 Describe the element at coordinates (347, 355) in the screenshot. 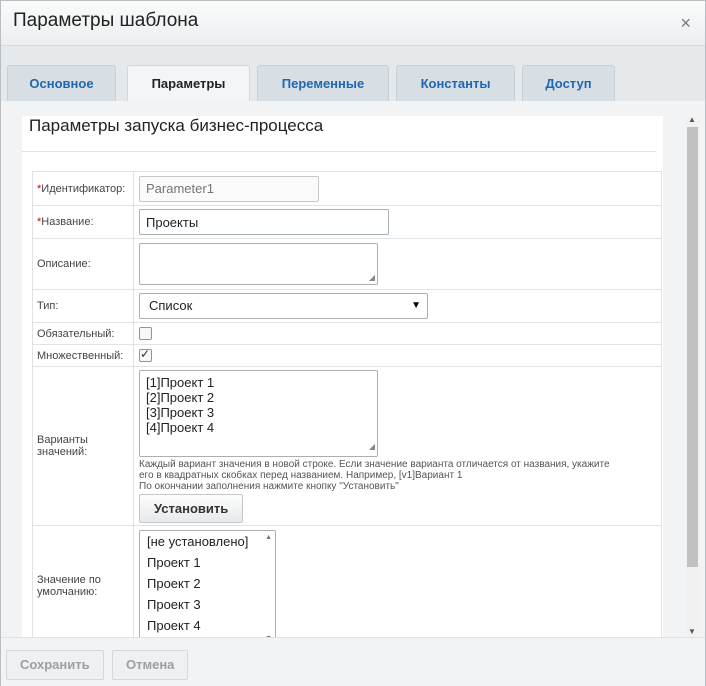

I see `form-row-multiple: Множественный: ✓` at that location.